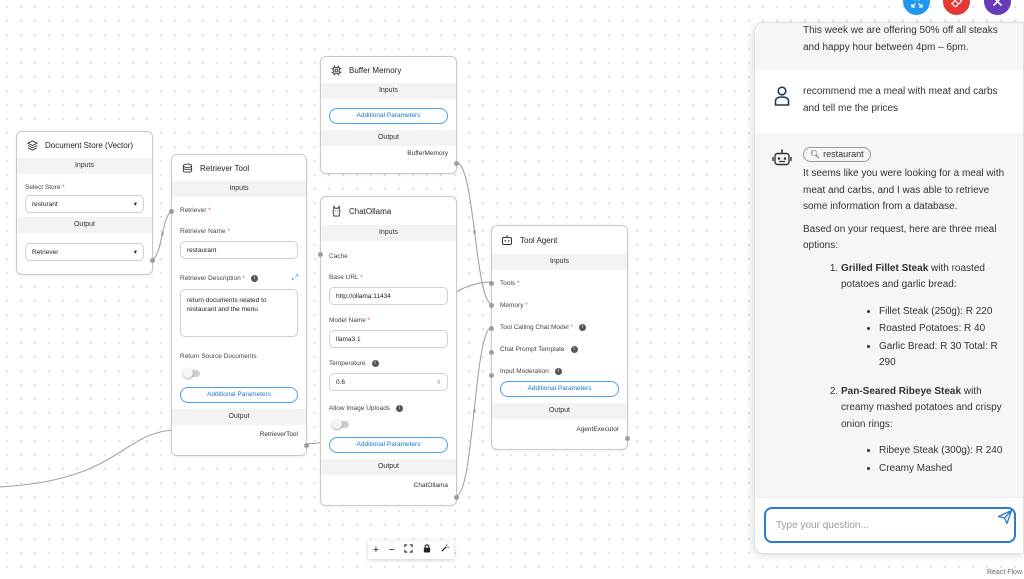 This screenshot has width=1024, height=579. Describe the element at coordinates (295, 278) in the screenshot. I see `expand-icon: ⤢` at that location.